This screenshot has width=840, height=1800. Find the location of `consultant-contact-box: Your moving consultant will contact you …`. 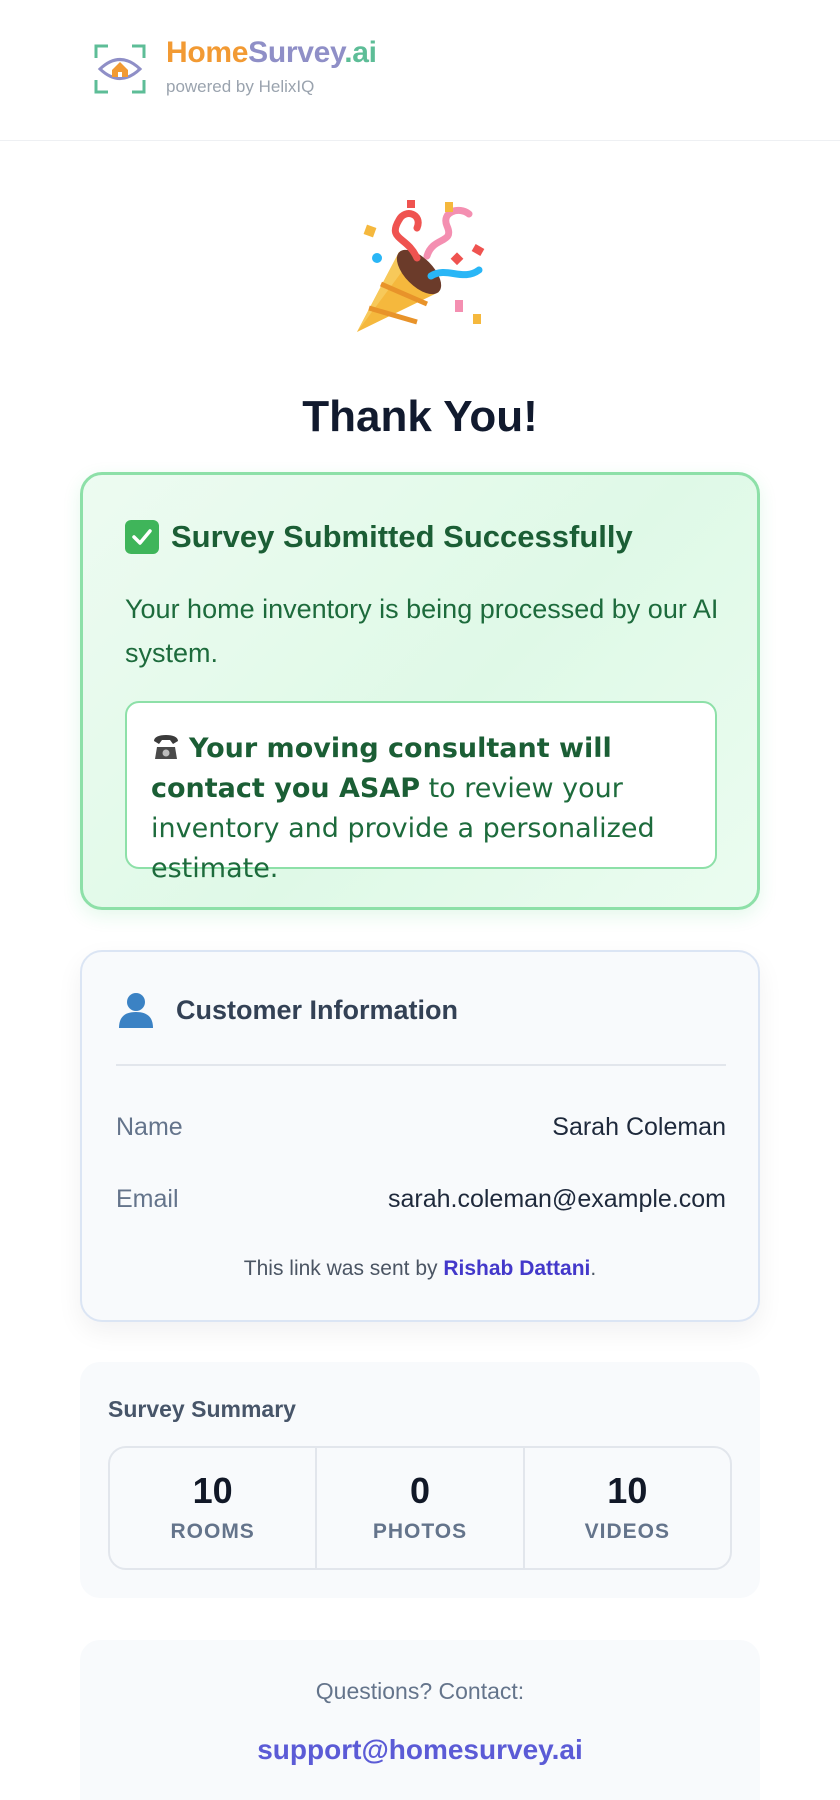

consultant-contact-box: Your moving consultant will contact you … is located at coordinates (421, 792).